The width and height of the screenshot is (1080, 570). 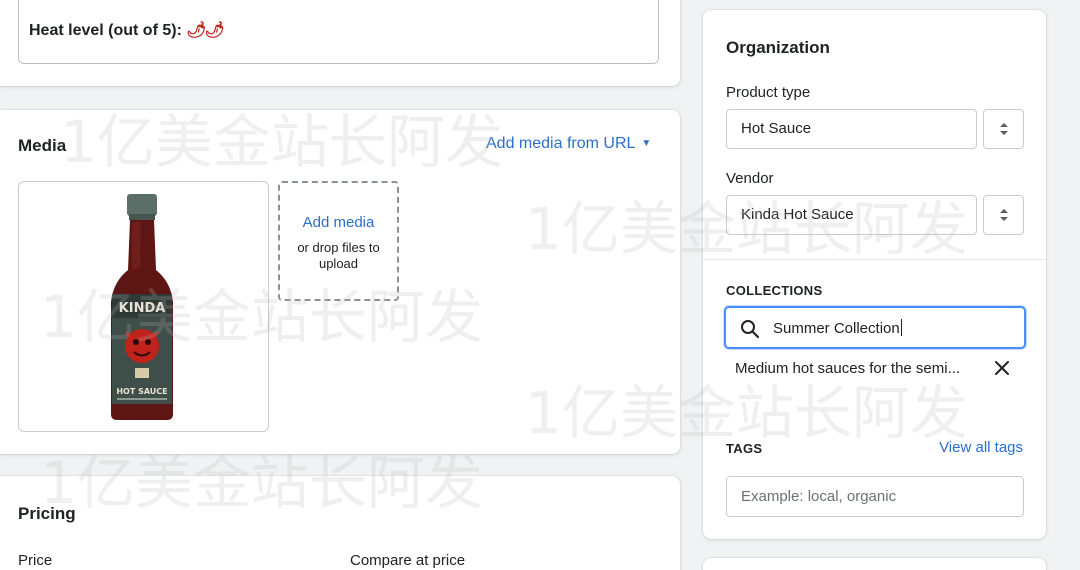 What do you see at coordinates (874, 564) in the screenshot?
I see `next-sidebar-card` at bounding box center [874, 564].